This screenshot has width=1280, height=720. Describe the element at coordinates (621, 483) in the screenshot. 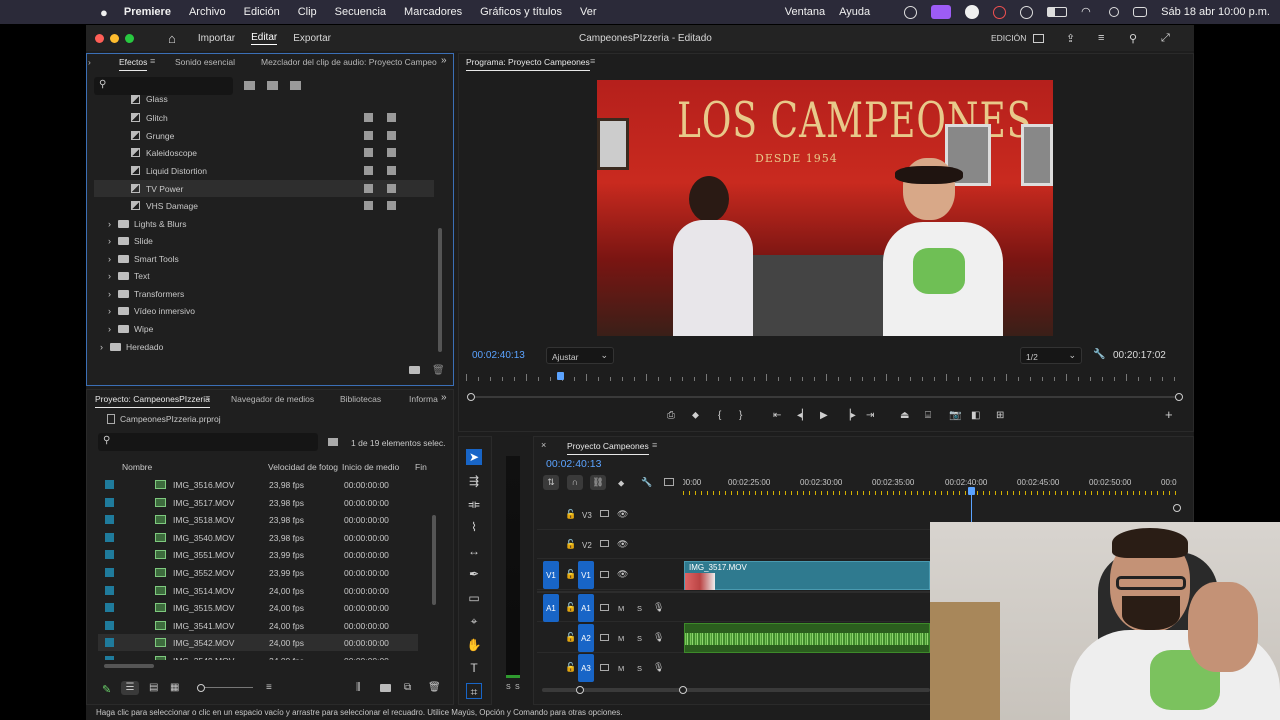

I see `add-marker-timeline-icon: ⬥` at that location.